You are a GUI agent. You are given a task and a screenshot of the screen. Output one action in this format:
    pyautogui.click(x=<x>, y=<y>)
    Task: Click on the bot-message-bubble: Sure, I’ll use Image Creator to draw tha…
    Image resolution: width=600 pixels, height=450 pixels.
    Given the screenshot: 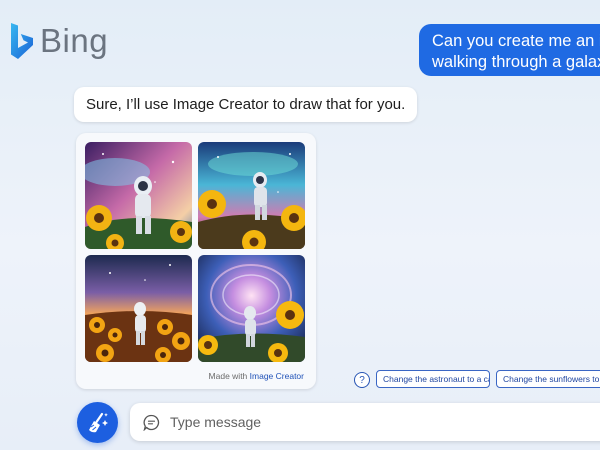 What is the action you would take?
    pyautogui.click(x=246, y=104)
    